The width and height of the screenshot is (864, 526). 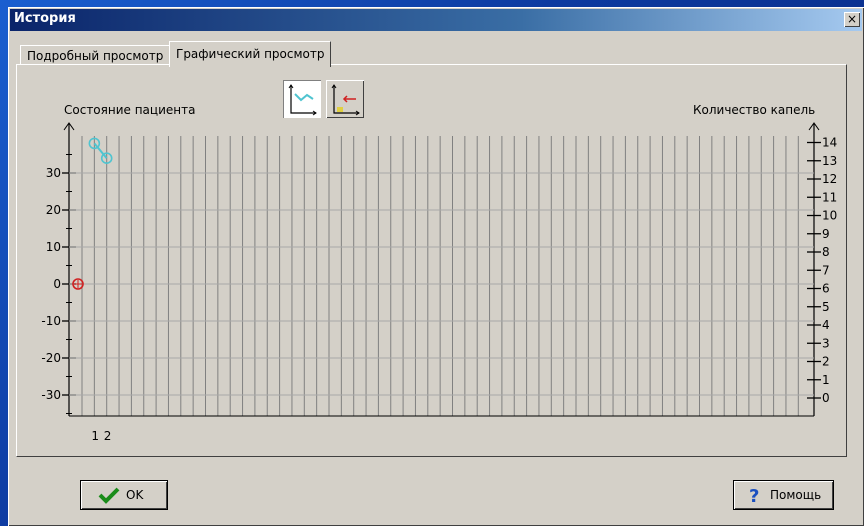 I want to click on right-tick-label: 9, so click(x=826, y=234).